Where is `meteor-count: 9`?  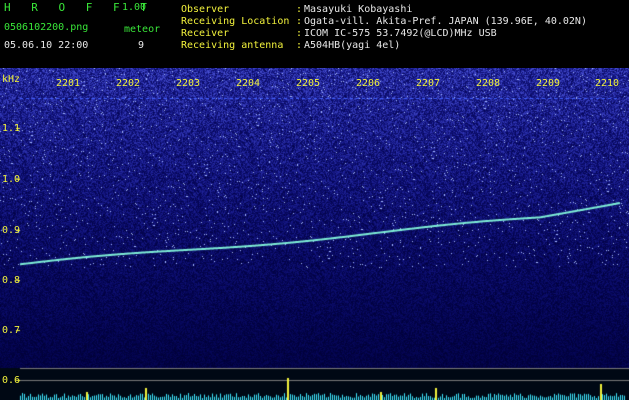
meteor-count: 9 is located at coordinates (141, 45).